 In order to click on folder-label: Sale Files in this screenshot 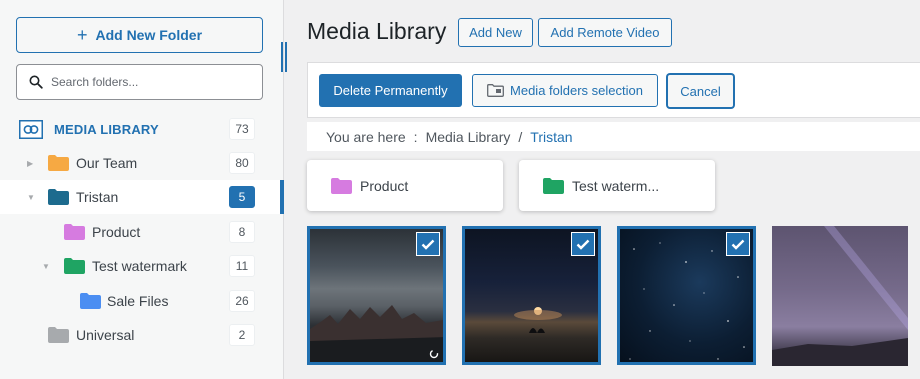, I will do `click(138, 301)`.